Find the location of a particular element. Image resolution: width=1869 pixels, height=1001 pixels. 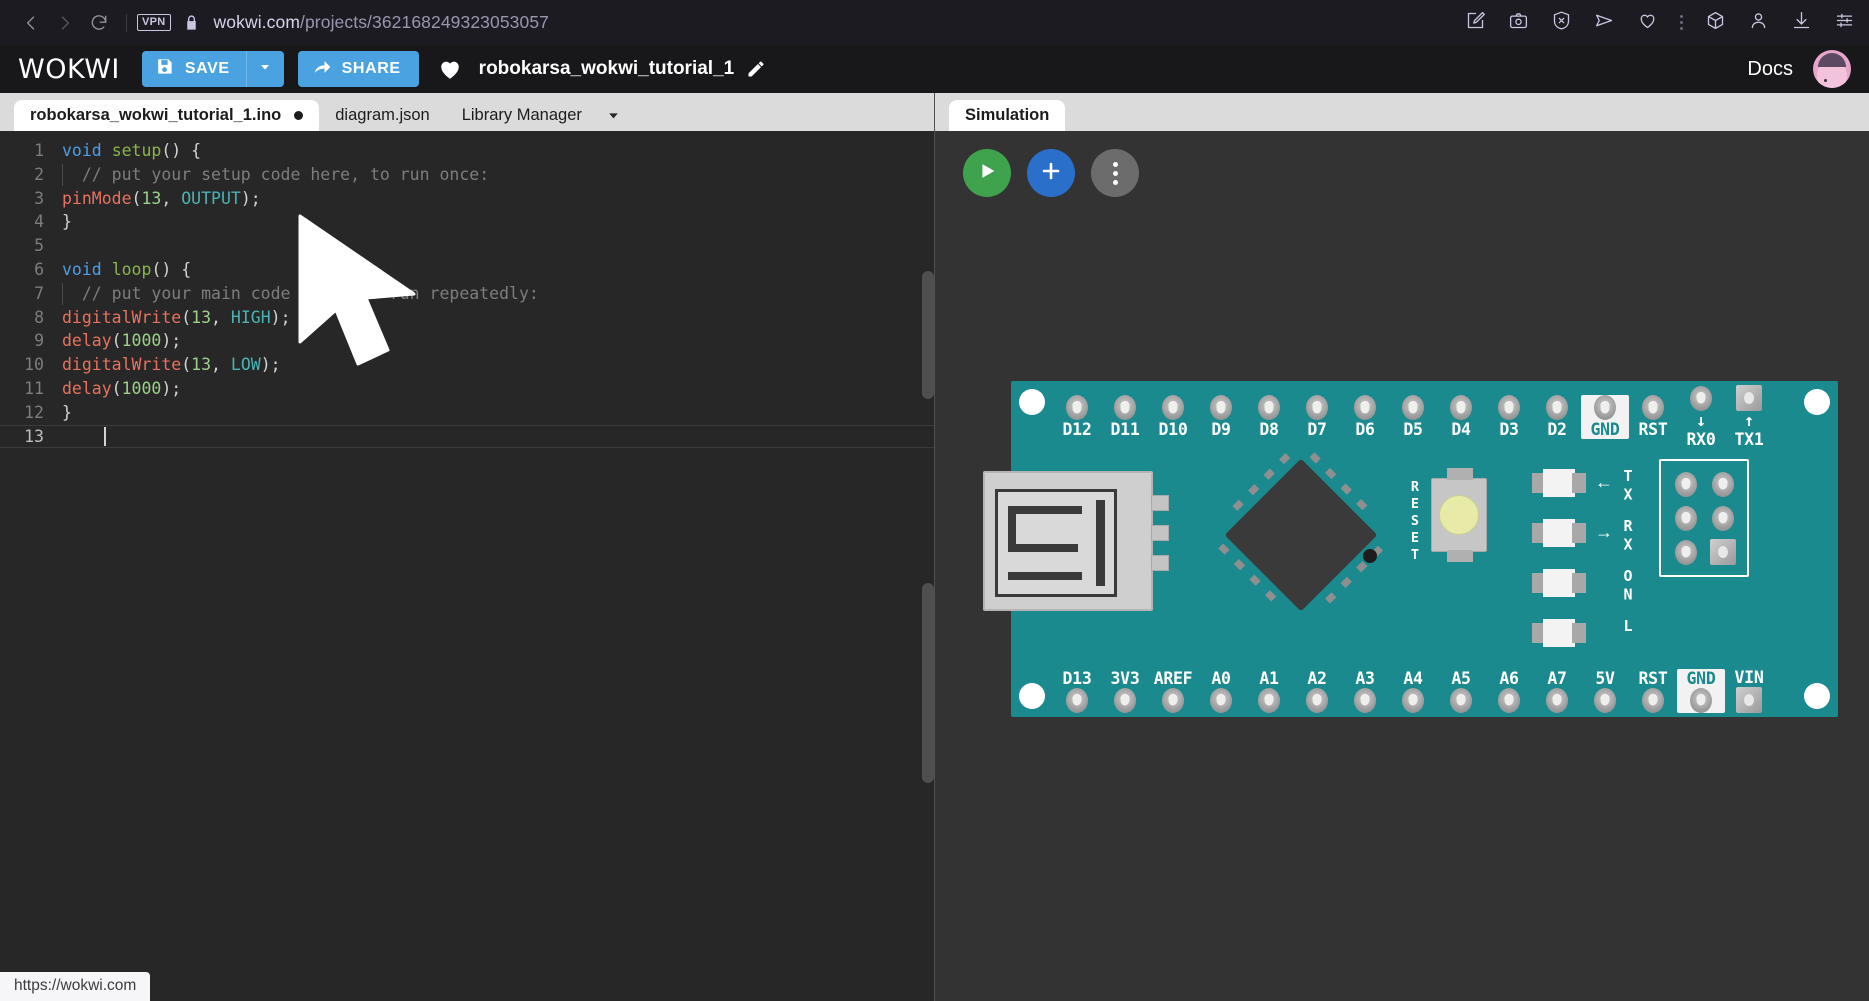

tab-library-manager: Library Manager is located at coordinates (522, 115).